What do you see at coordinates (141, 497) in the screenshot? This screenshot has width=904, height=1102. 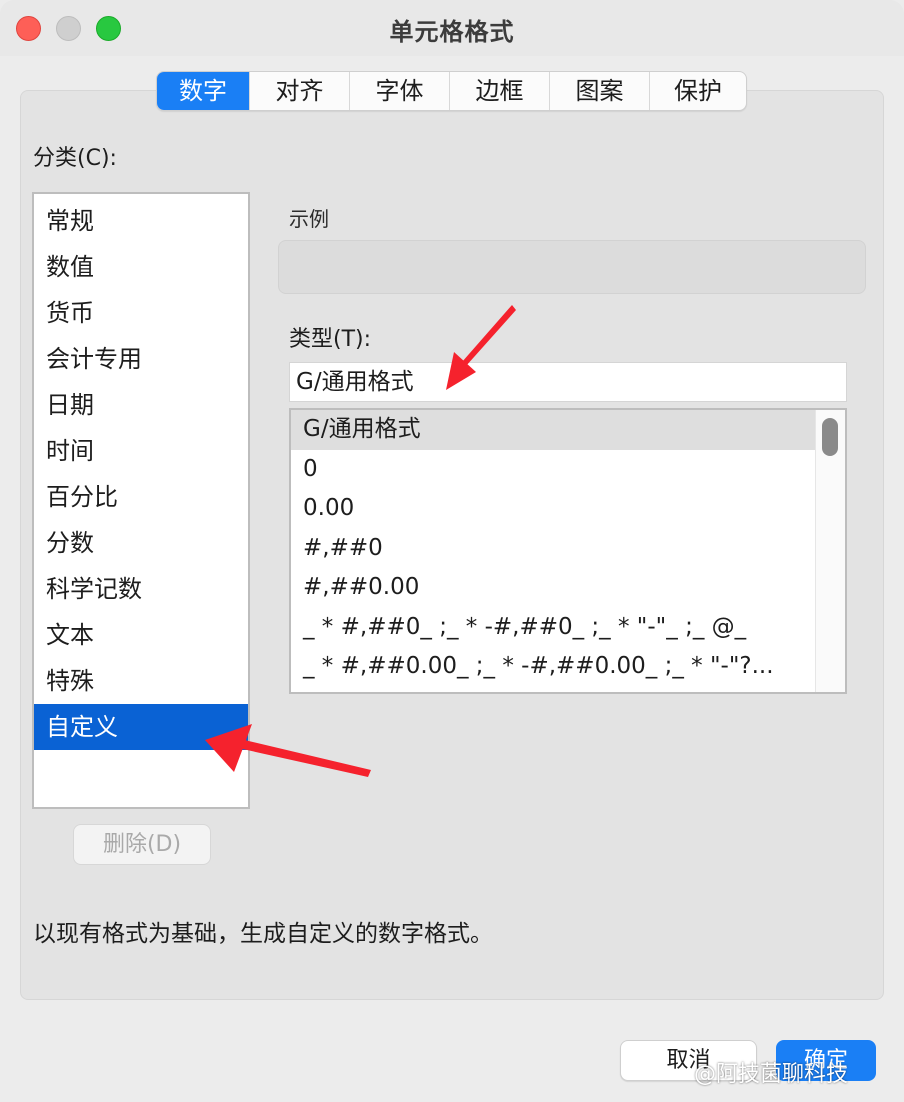 I see `category-item-percentage: 百分比` at bounding box center [141, 497].